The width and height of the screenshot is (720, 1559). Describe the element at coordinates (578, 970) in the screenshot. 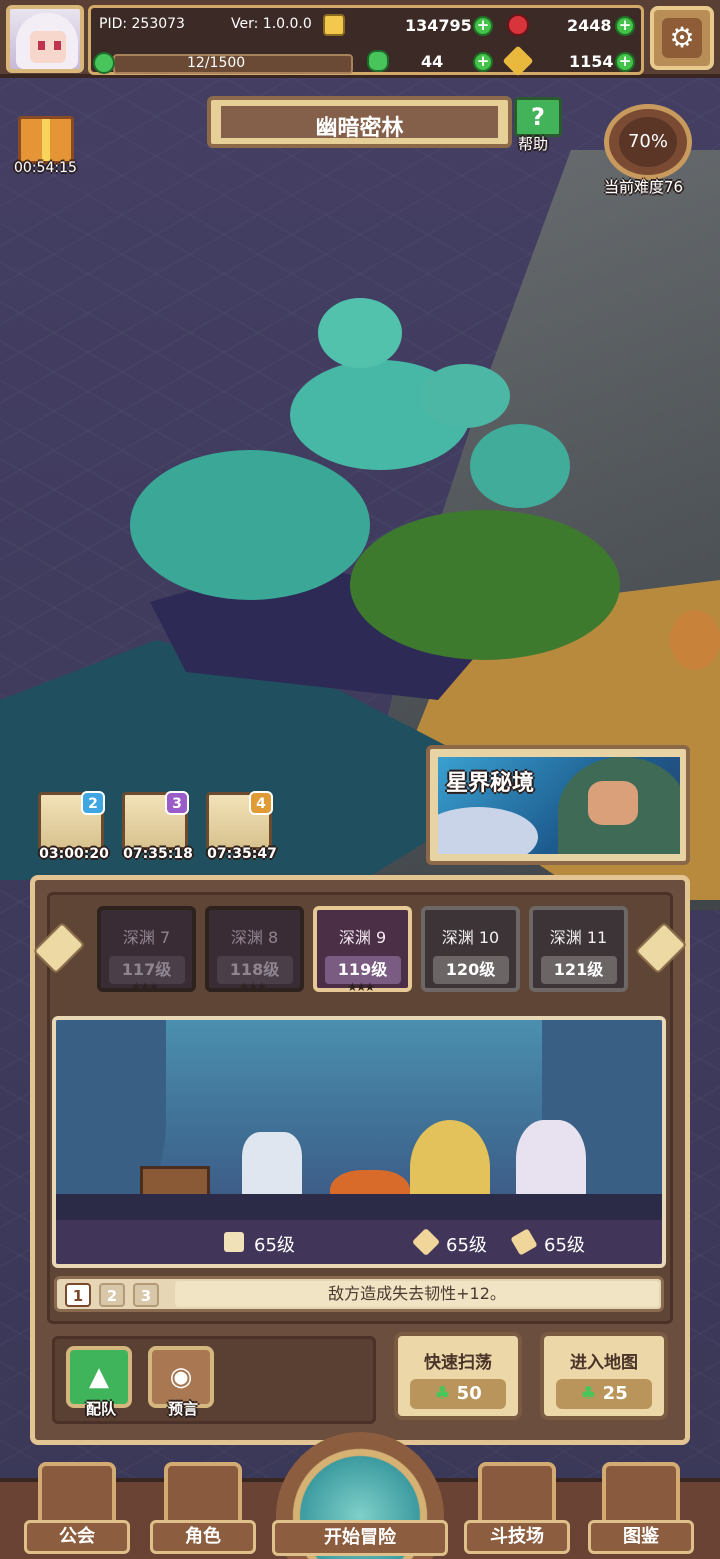

I see `tier-level: 121级` at that location.